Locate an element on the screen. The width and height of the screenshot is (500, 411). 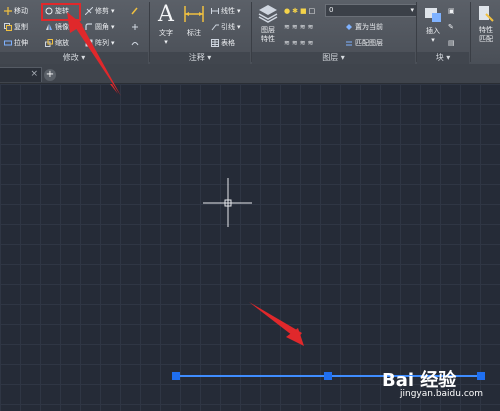
layers-icon is located at coordinates (268, 14).